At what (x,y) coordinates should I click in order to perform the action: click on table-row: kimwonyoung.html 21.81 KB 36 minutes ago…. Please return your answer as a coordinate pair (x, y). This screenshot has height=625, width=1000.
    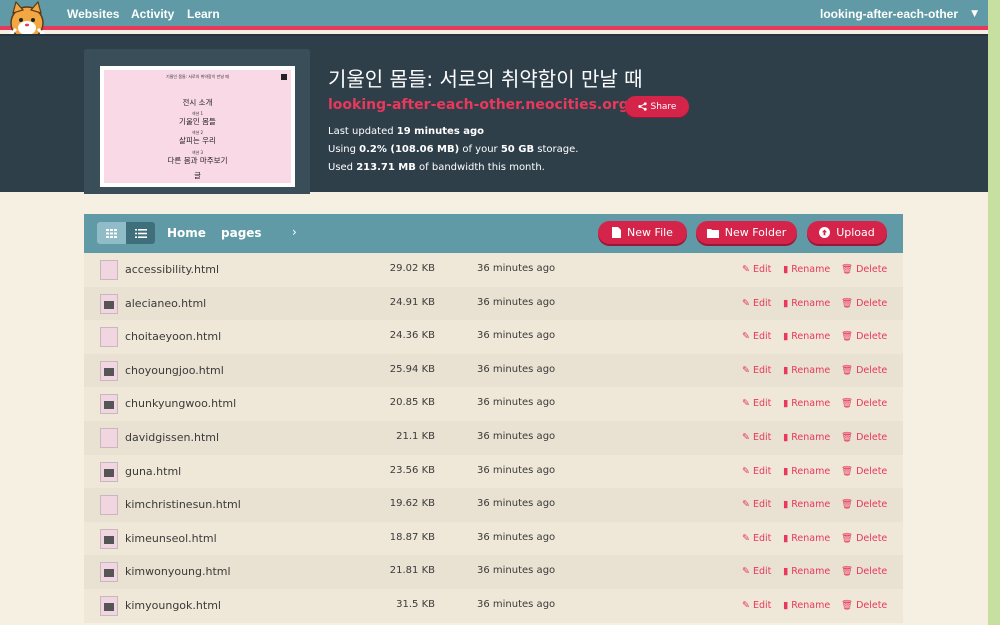
    Looking at the image, I should click on (493, 572).